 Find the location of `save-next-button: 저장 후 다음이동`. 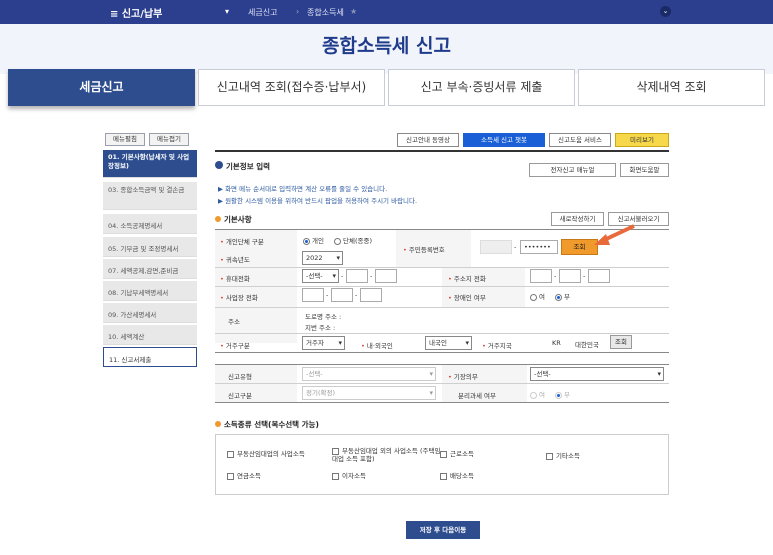

save-next-button: 저장 후 다음이동 is located at coordinates (443, 530).